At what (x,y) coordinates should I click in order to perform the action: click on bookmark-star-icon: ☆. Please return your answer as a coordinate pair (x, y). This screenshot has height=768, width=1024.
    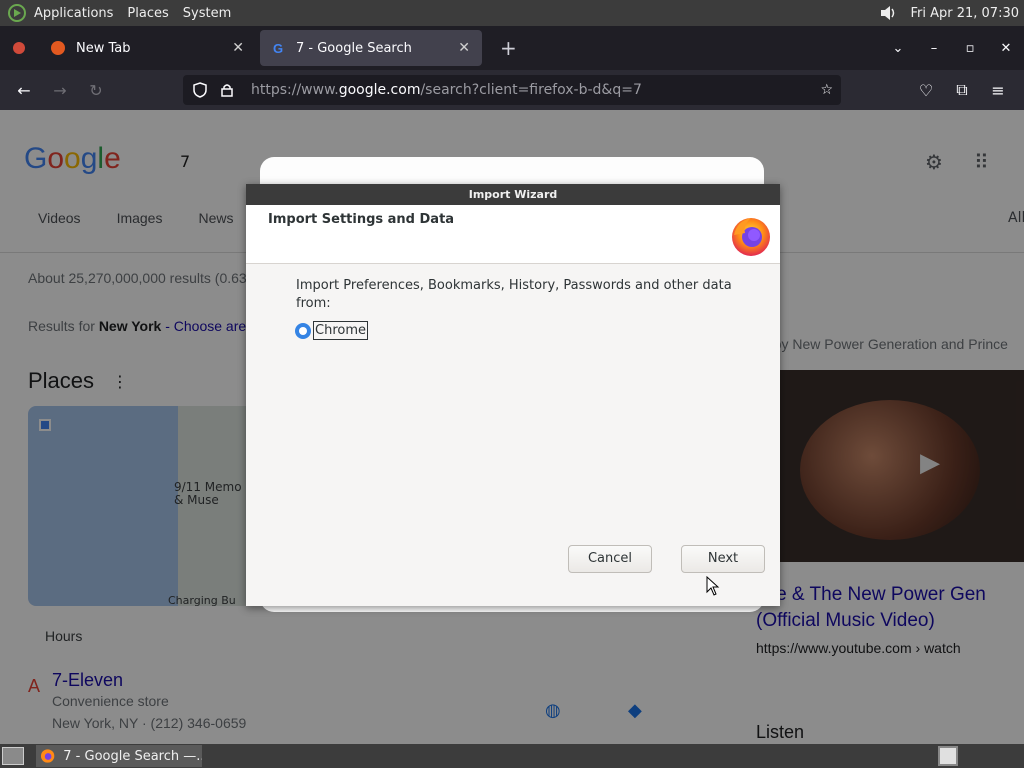
    Looking at the image, I should click on (826, 90).